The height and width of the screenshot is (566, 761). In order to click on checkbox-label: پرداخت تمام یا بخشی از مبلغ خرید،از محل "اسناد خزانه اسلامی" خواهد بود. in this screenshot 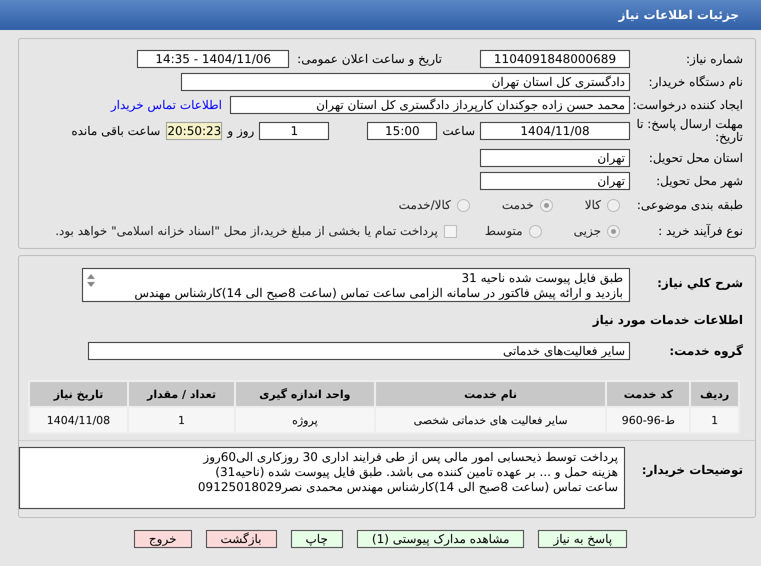, I will do `click(246, 231)`.